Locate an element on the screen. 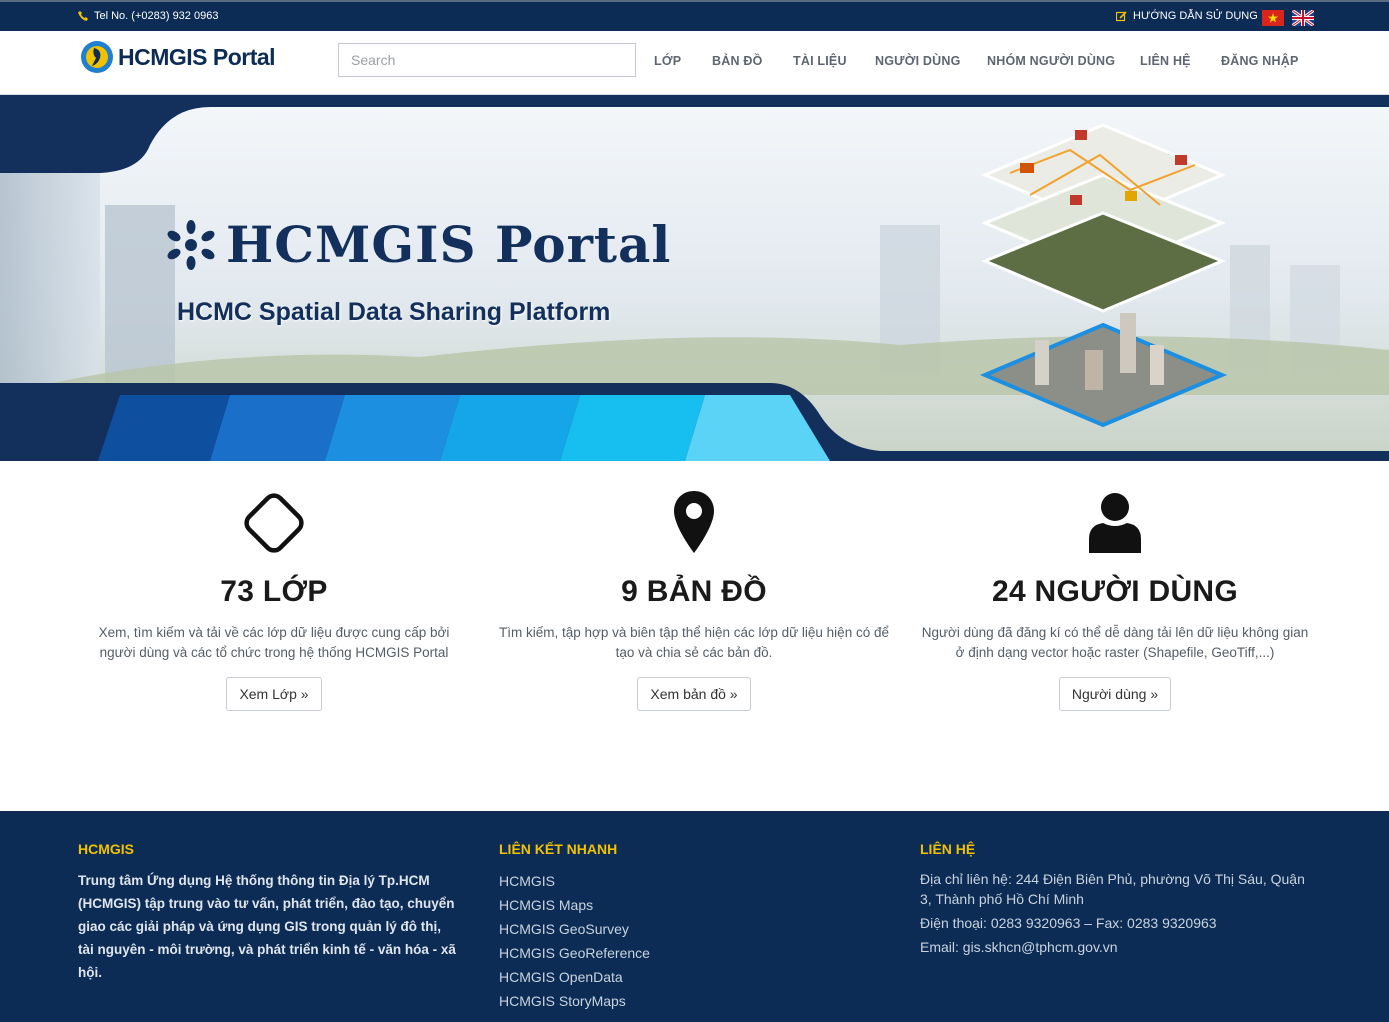 The image size is (1389, 1022). stat-people-title: 24 NGƯỜI DÙNG is located at coordinates (1115, 591).